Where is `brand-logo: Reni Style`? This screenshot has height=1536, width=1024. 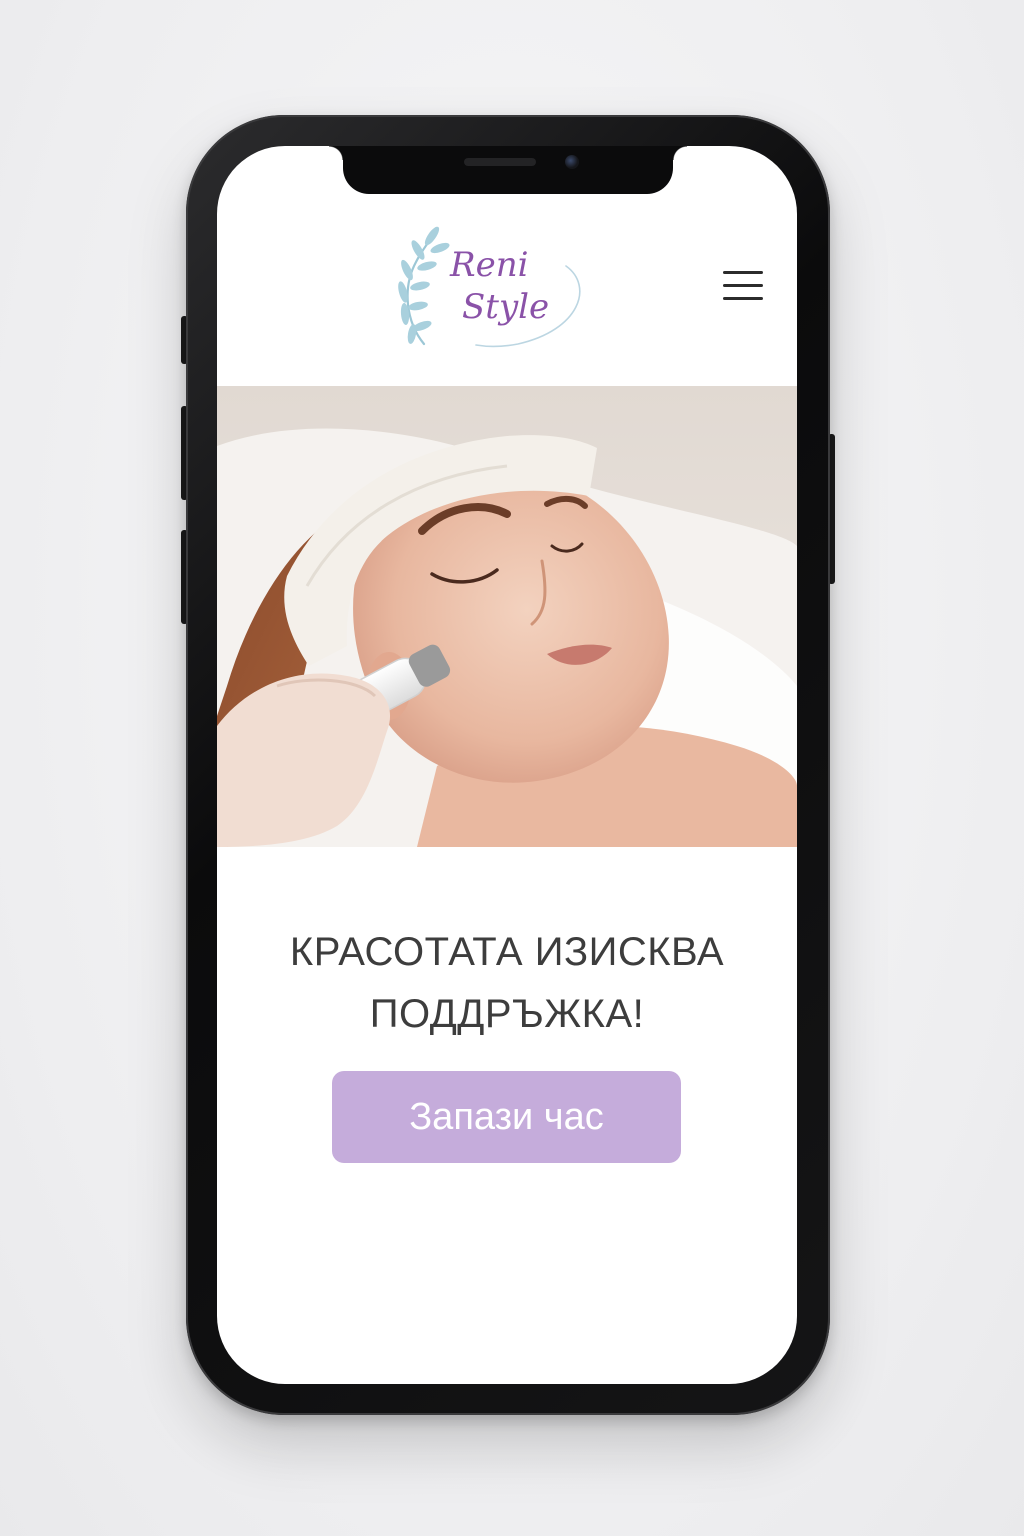
brand-logo: Reni Style is located at coordinates (487, 291).